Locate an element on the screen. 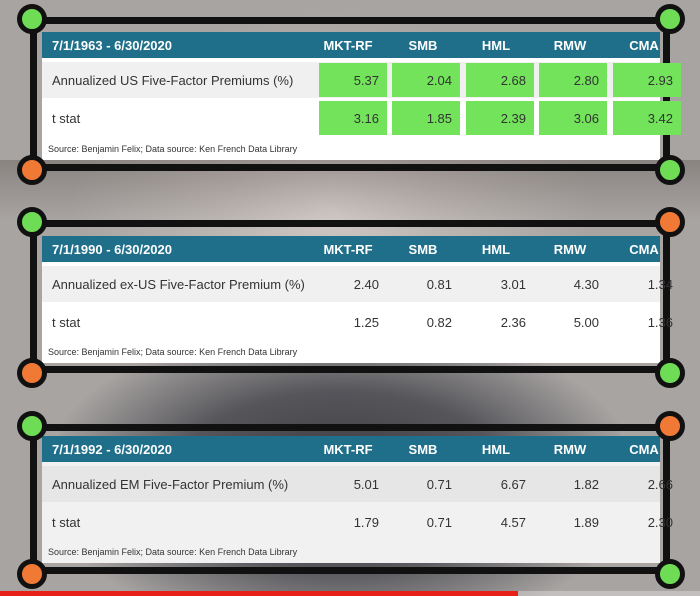  cell-value: 2.40 is located at coordinates (366, 284).